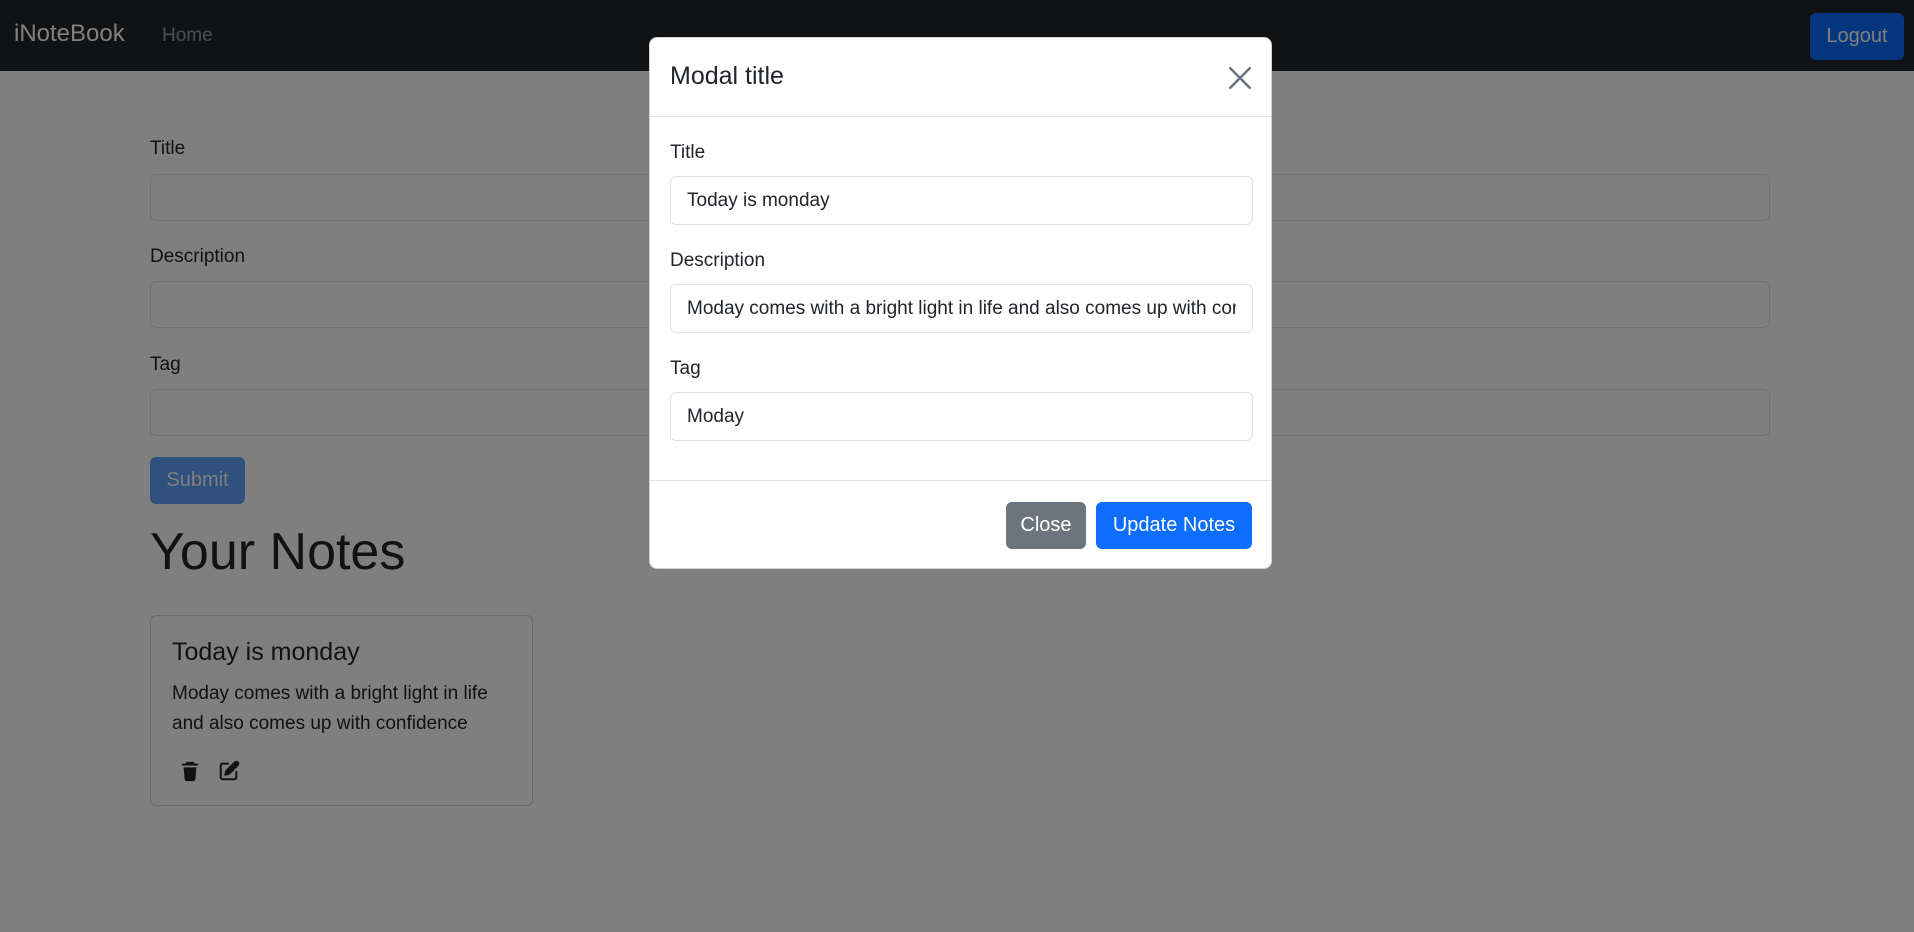  What do you see at coordinates (961, 416) in the screenshot?
I see `modal-tag-input` at bounding box center [961, 416].